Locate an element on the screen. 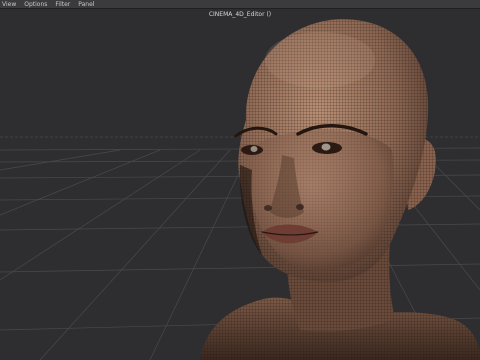 The width and height of the screenshot is (480, 360). viewport-menubar: View Options Filter Panel is located at coordinates (240, 4).